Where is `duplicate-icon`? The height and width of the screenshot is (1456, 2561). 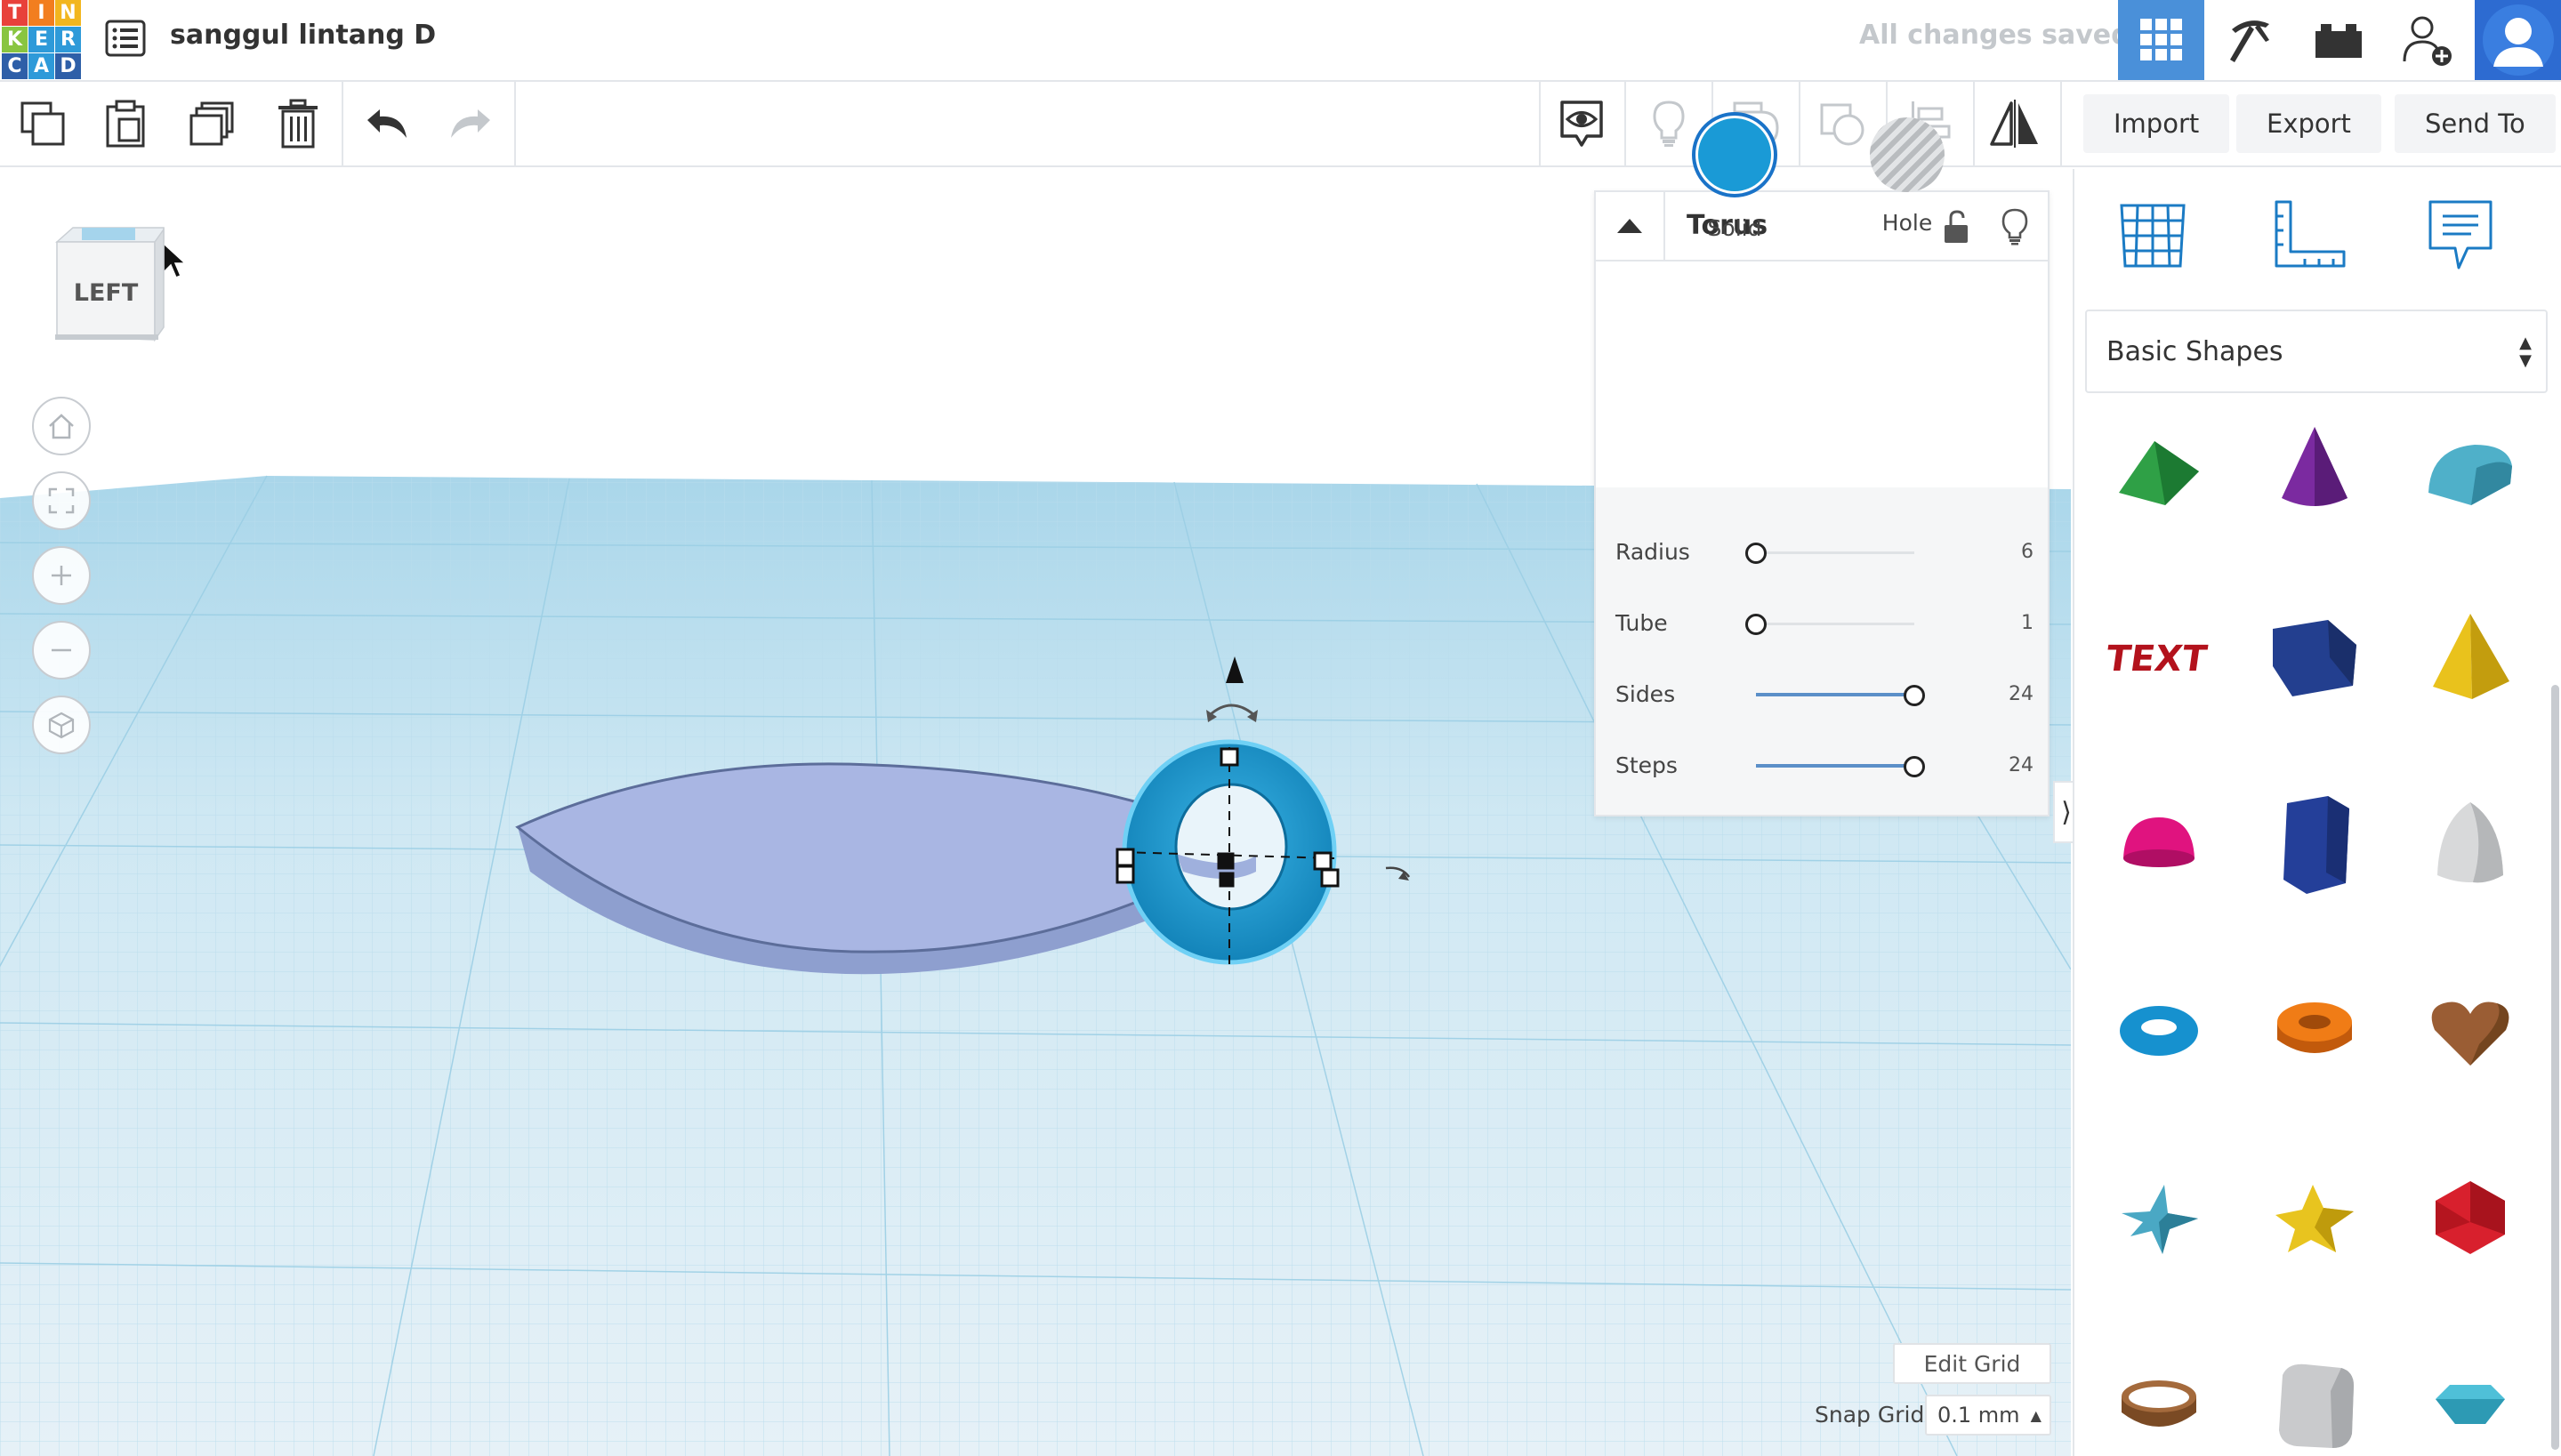
duplicate-icon is located at coordinates (212, 124).